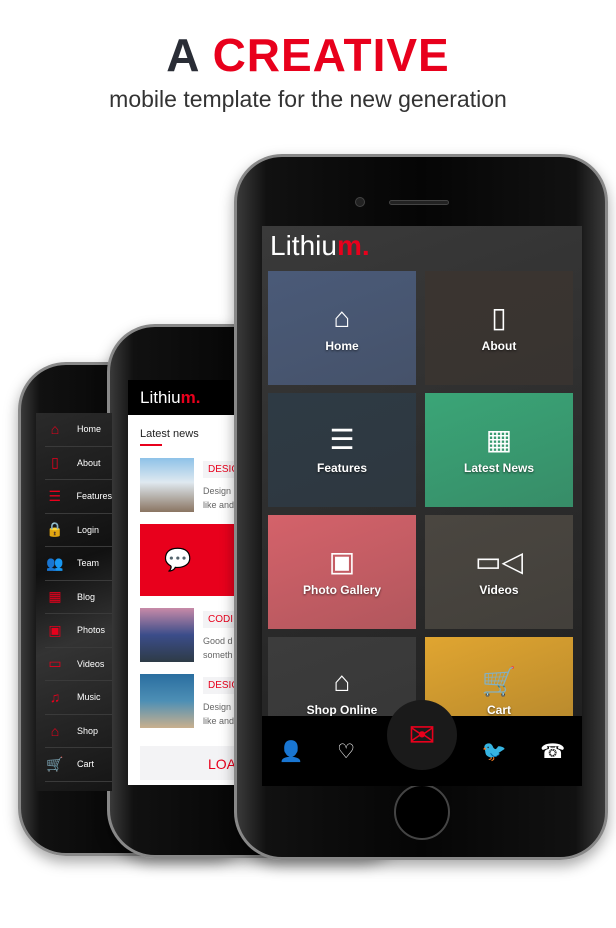  What do you see at coordinates (86, 764) in the screenshot?
I see `sidebar-item-label: Cart` at bounding box center [86, 764].